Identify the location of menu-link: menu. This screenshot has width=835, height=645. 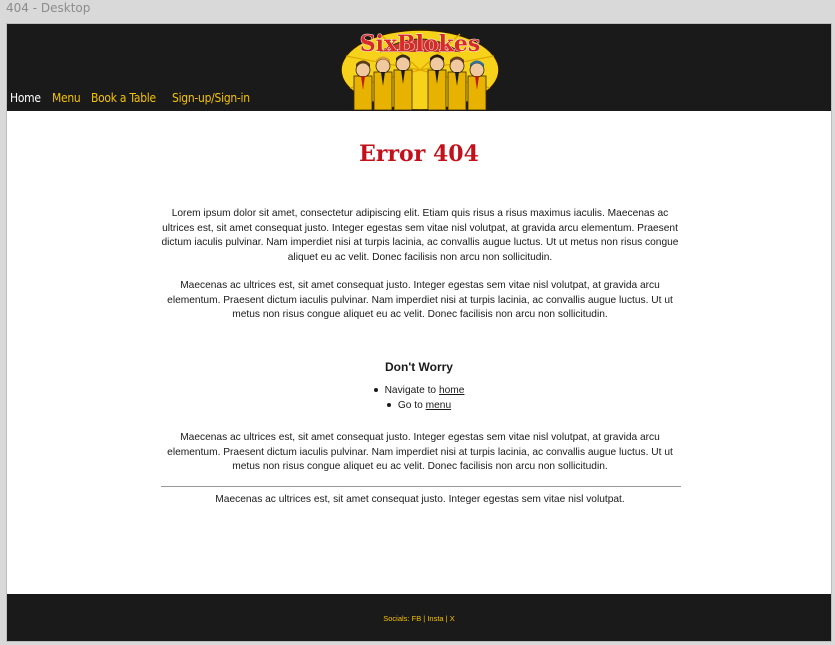
(438, 405).